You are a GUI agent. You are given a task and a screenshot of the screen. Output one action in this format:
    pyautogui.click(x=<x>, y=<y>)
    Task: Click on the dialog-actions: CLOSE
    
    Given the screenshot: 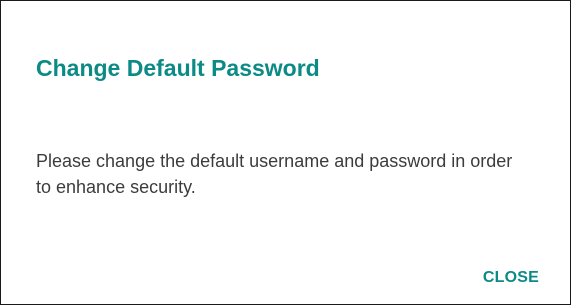 What is the action you would take?
    pyautogui.click(x=511, y=278)
    